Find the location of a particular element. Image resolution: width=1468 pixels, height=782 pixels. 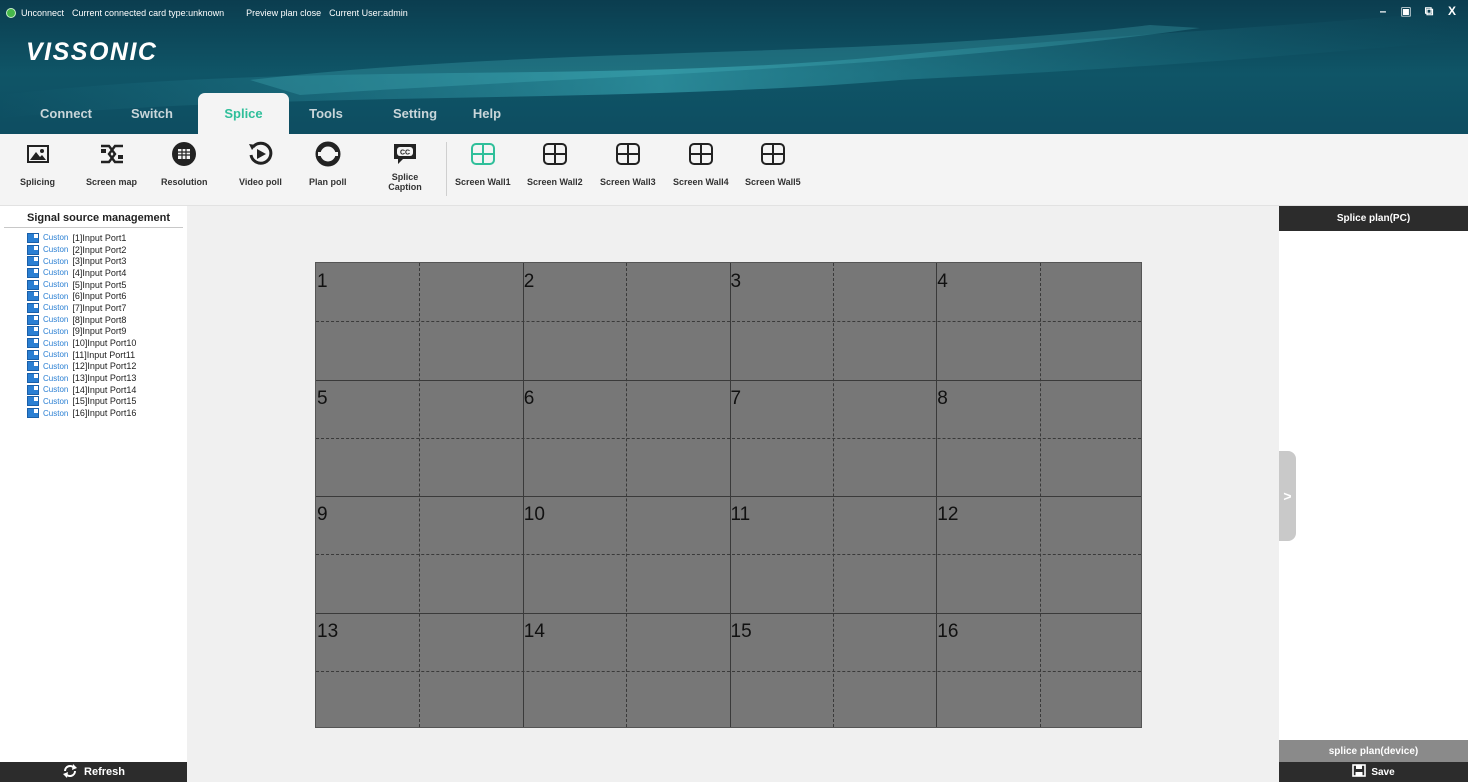

screen-wall-2-button: Screen Wall2 is located at coordinates (555, 162).